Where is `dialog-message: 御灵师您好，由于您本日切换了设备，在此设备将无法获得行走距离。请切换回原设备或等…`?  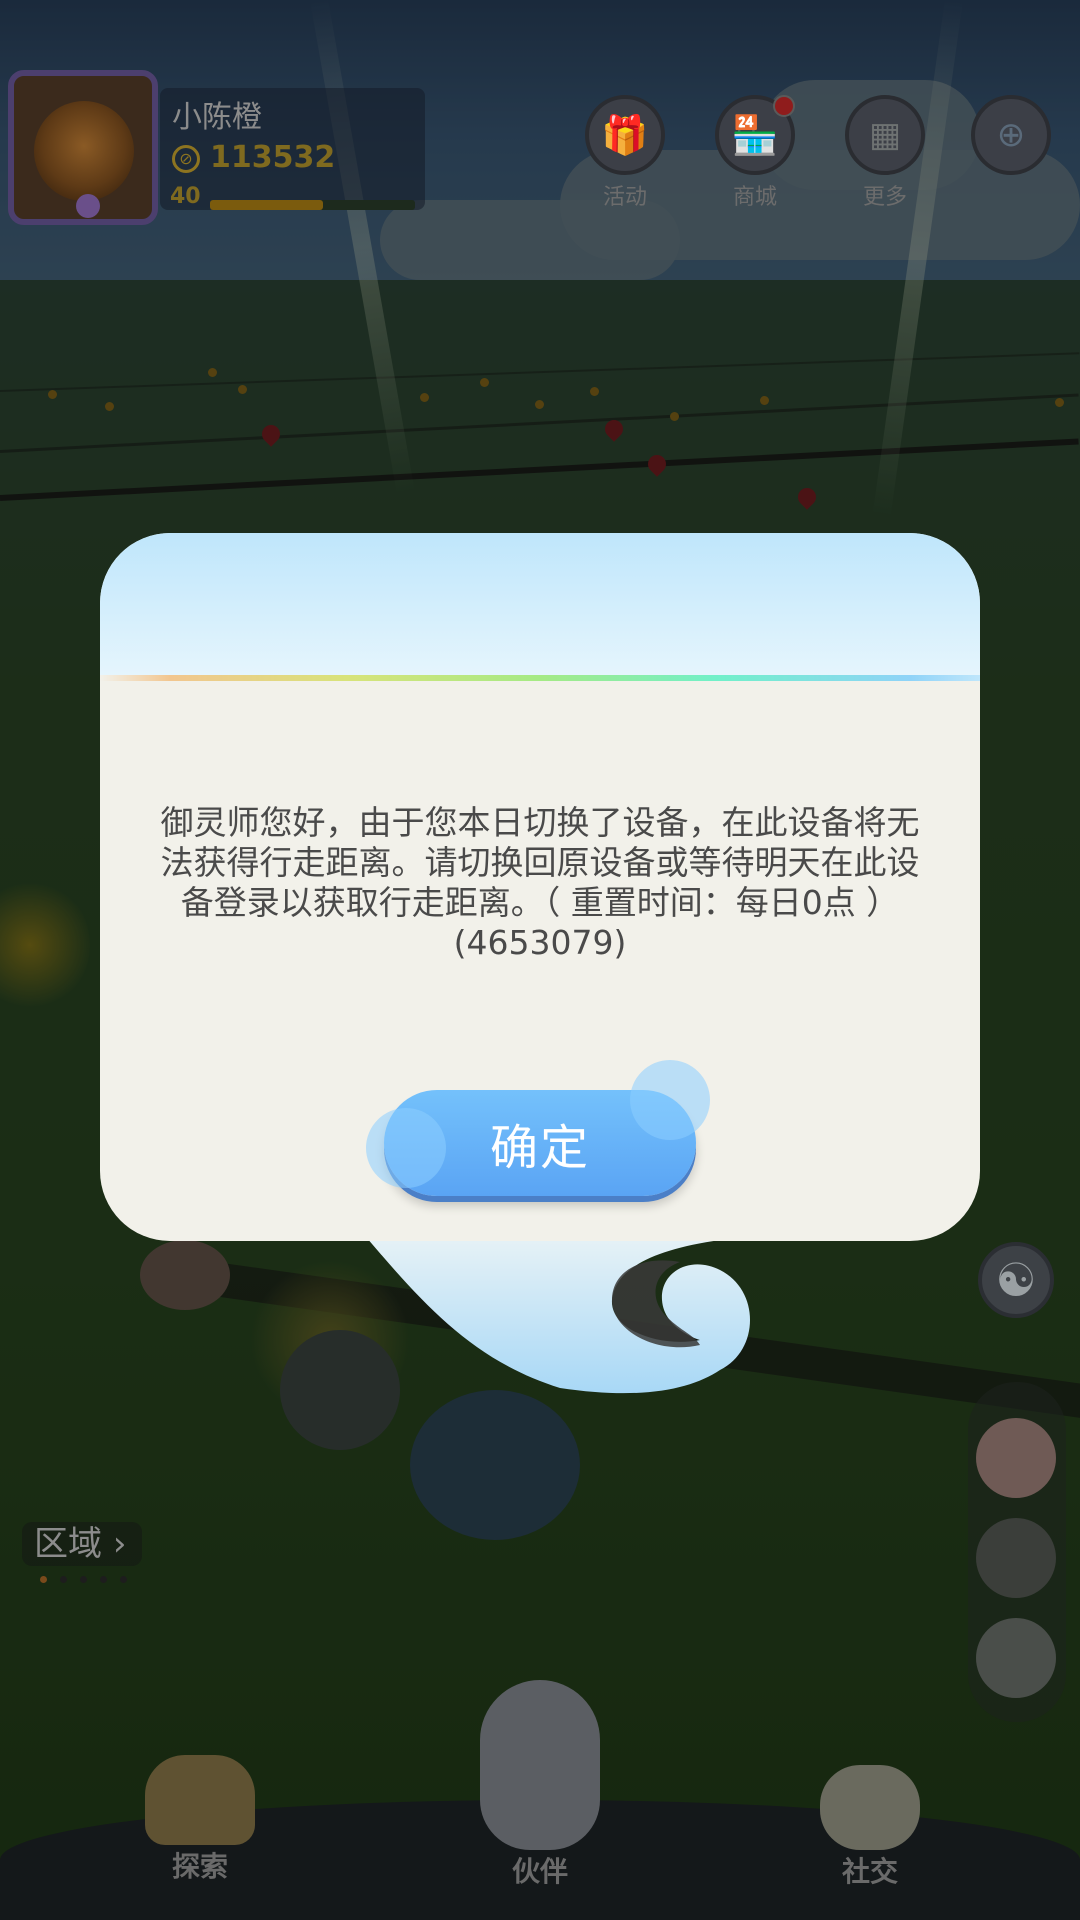 dialog-message: 御灵师您好，由于您本日切换了设备，在此设备将无法获得行走距离。请切换回原设备或等… is located at coordinates (540, 882).